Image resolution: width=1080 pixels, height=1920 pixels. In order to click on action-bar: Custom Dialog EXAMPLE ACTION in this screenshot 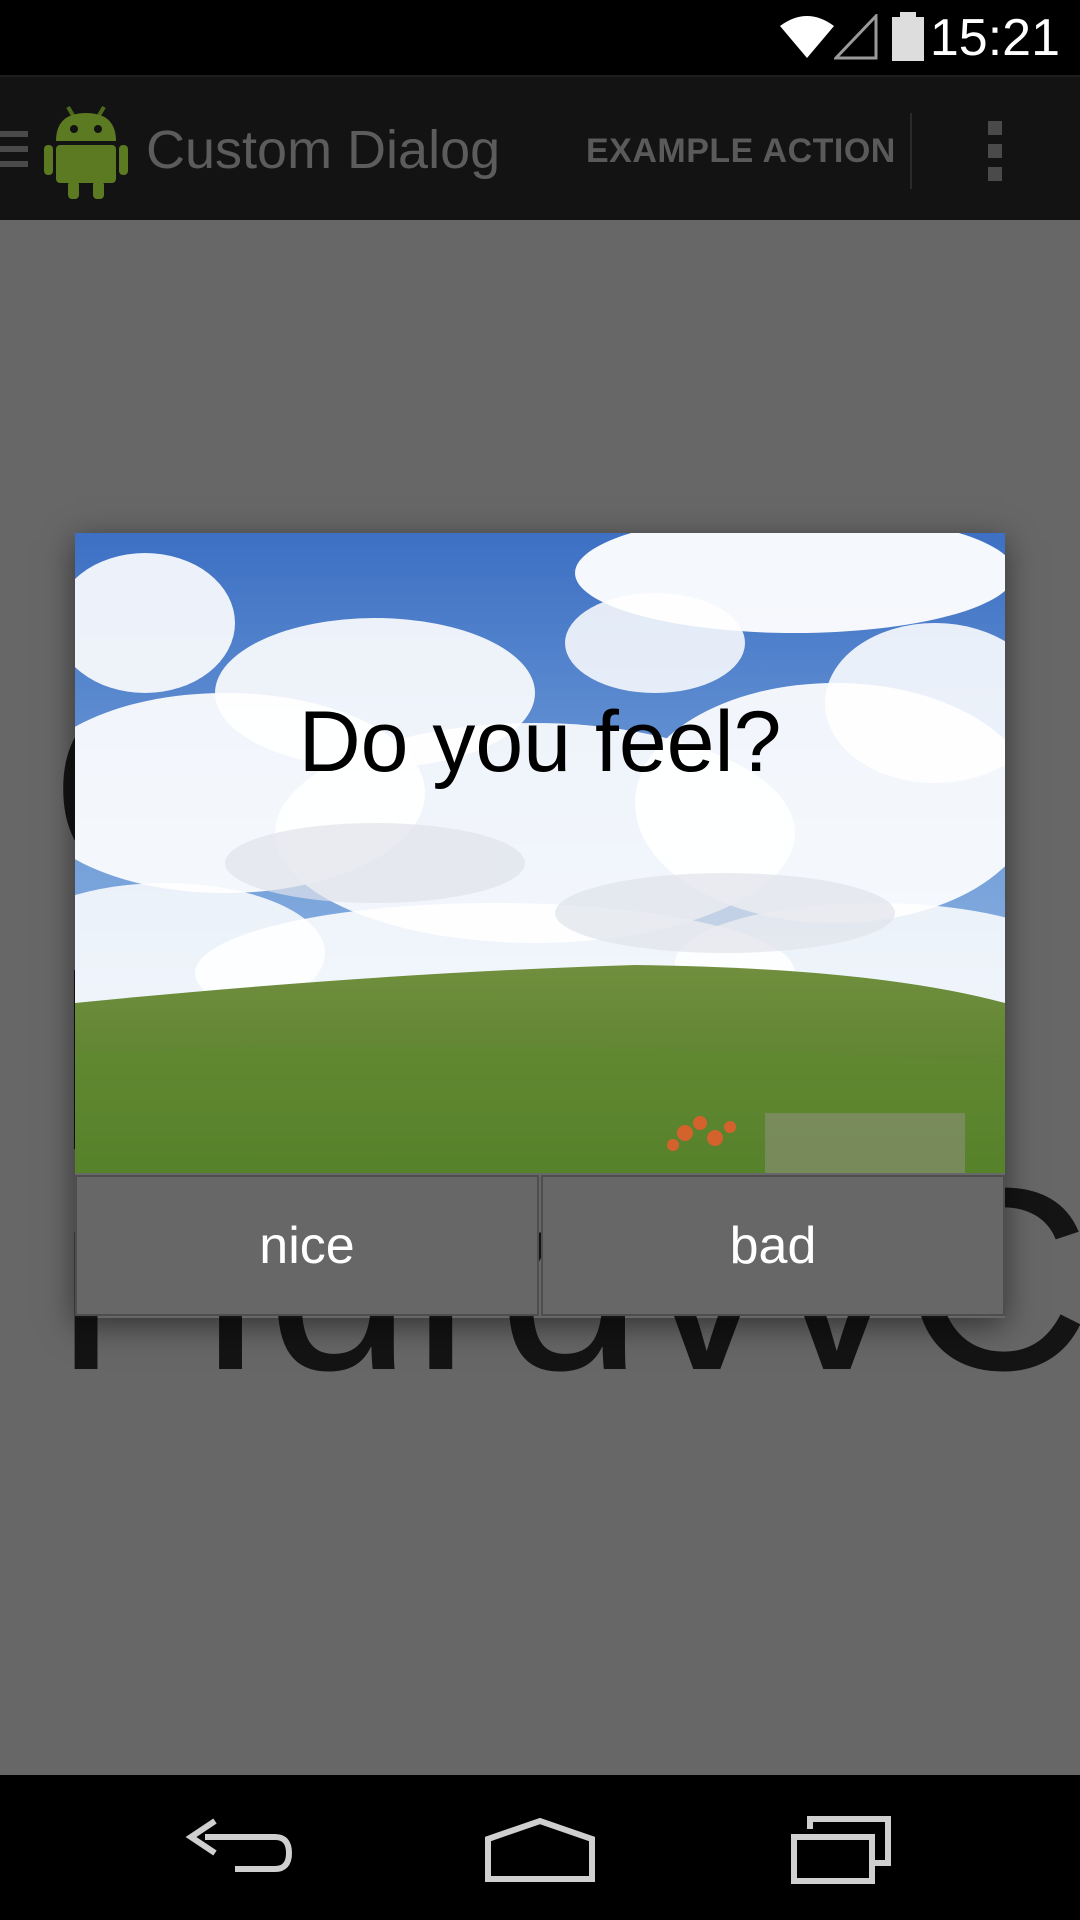, I will do `click(540, 148)`.